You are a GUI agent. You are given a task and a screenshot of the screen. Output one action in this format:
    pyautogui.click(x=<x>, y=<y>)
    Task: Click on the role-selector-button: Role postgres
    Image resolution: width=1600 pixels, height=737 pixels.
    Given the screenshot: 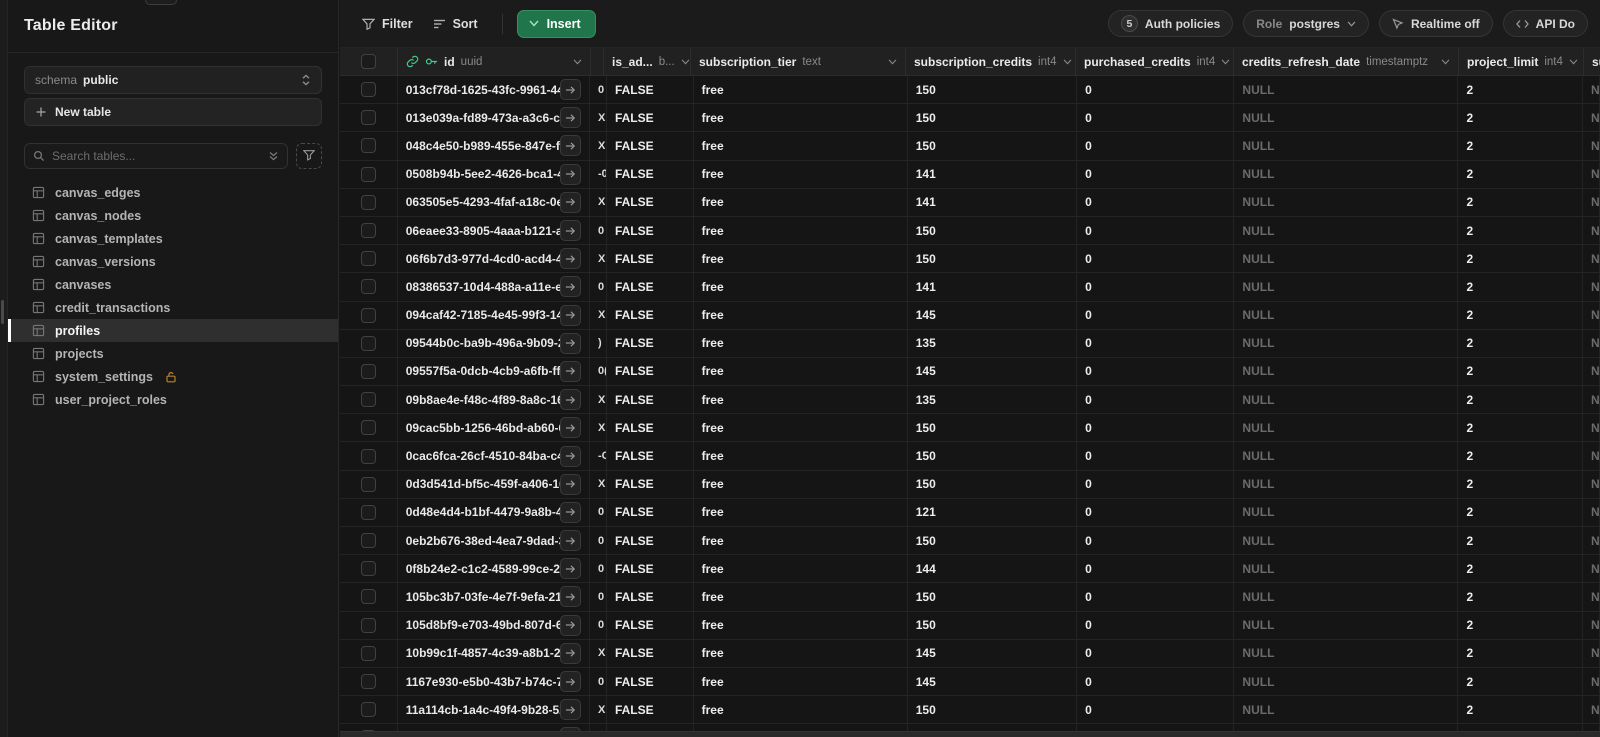 What is the action you would take?
    pyautogui.click(x=1306, y=23)
    